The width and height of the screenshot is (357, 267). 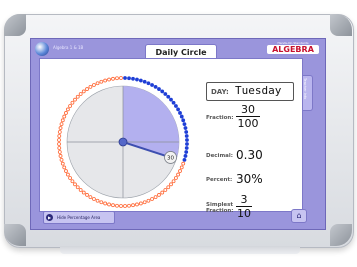 I want to click on pointer-hub, so click(x=123, y=142).